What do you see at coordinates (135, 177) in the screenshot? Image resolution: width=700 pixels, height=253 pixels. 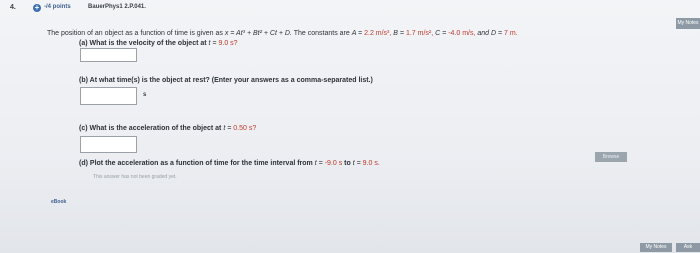 I see `not-graded-notice: This answer has not been graded yet.` at bounding box center [135, 177].